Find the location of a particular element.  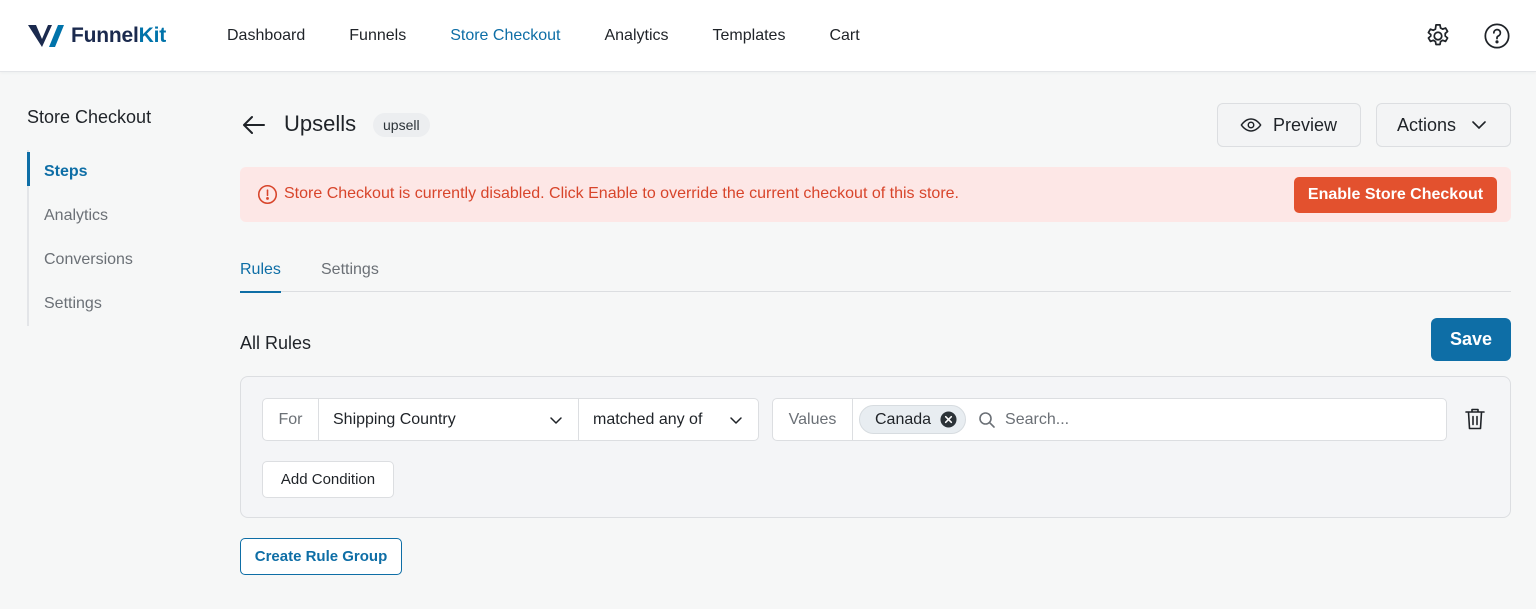

remove-chip-icon is located at coordinates (948, 419).